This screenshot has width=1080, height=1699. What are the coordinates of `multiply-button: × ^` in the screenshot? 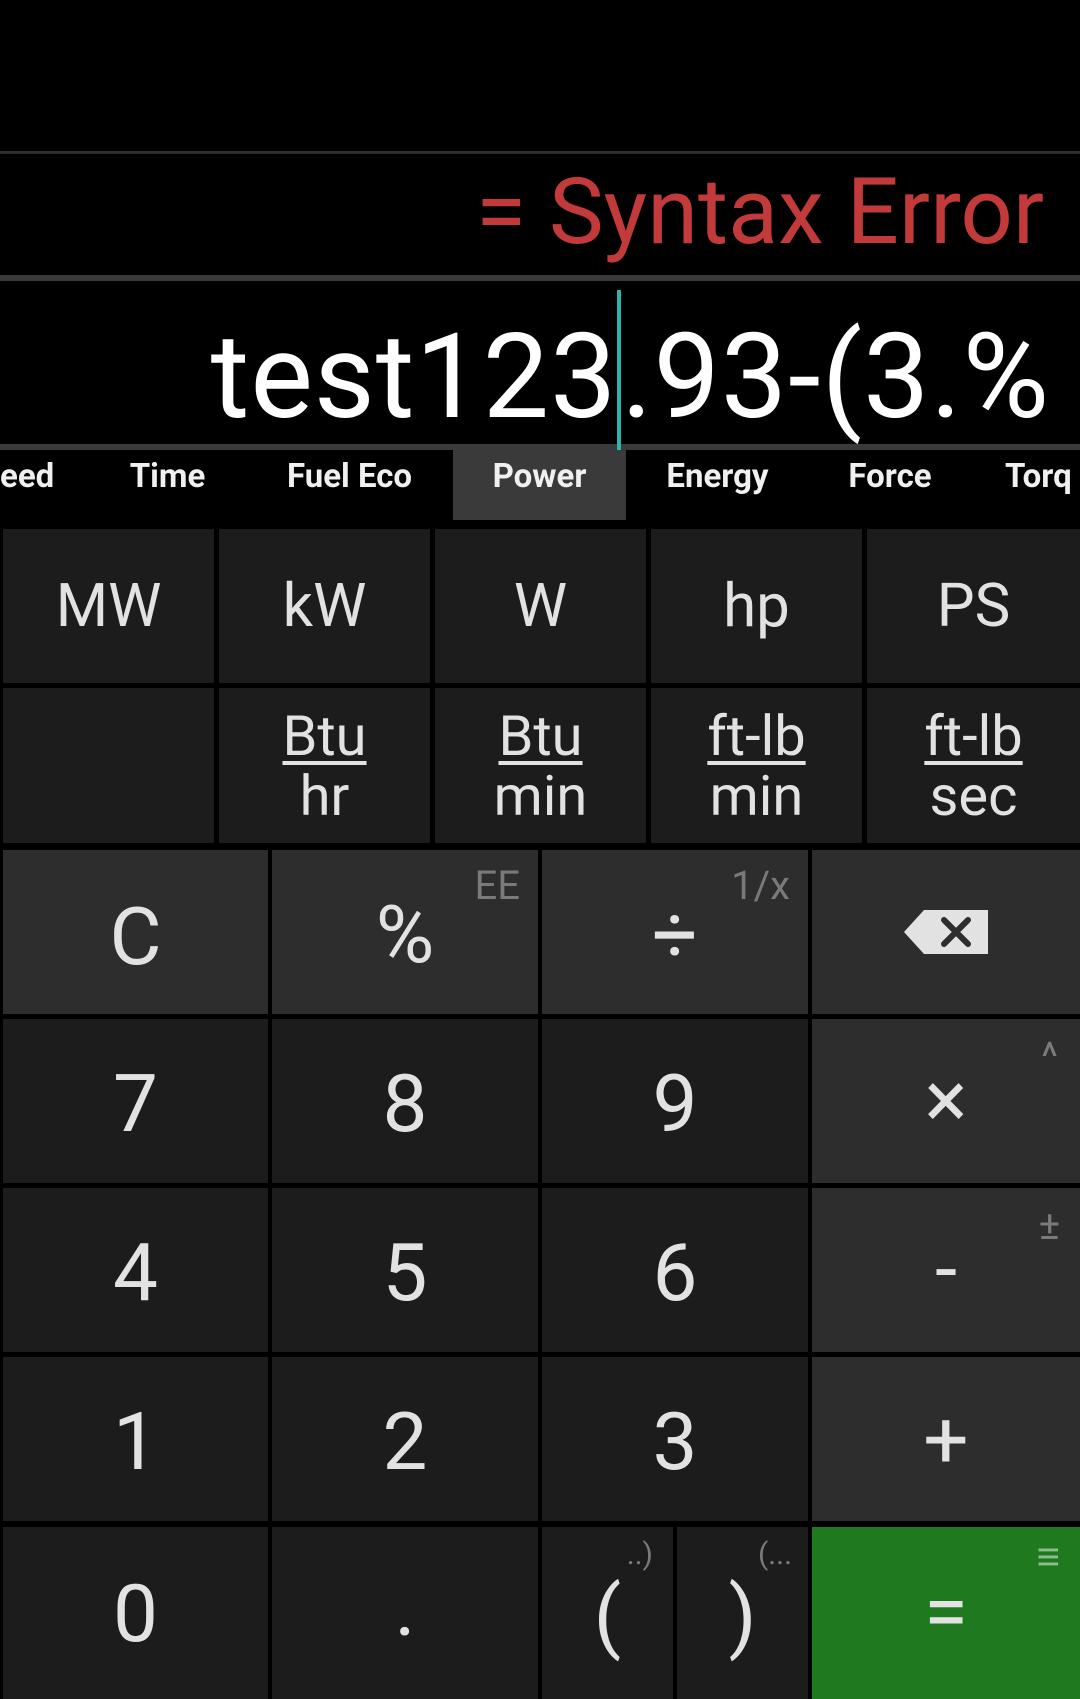 It's located at (946, 1101).